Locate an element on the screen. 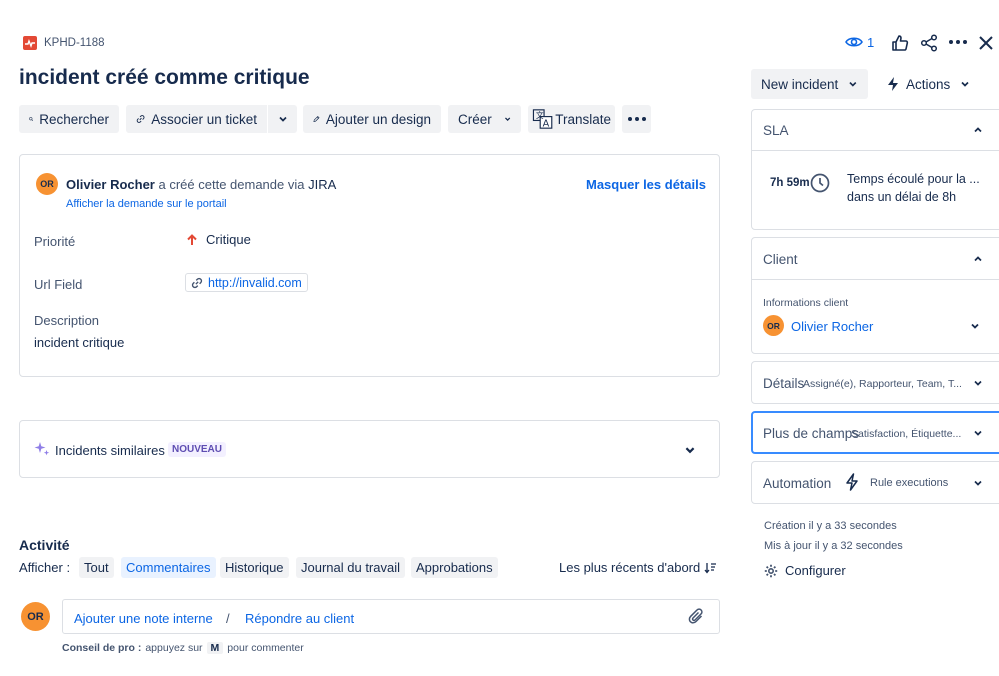 This screenshot has width=999, height=676. actions-label: Actions is located at coordinates (928, 84).